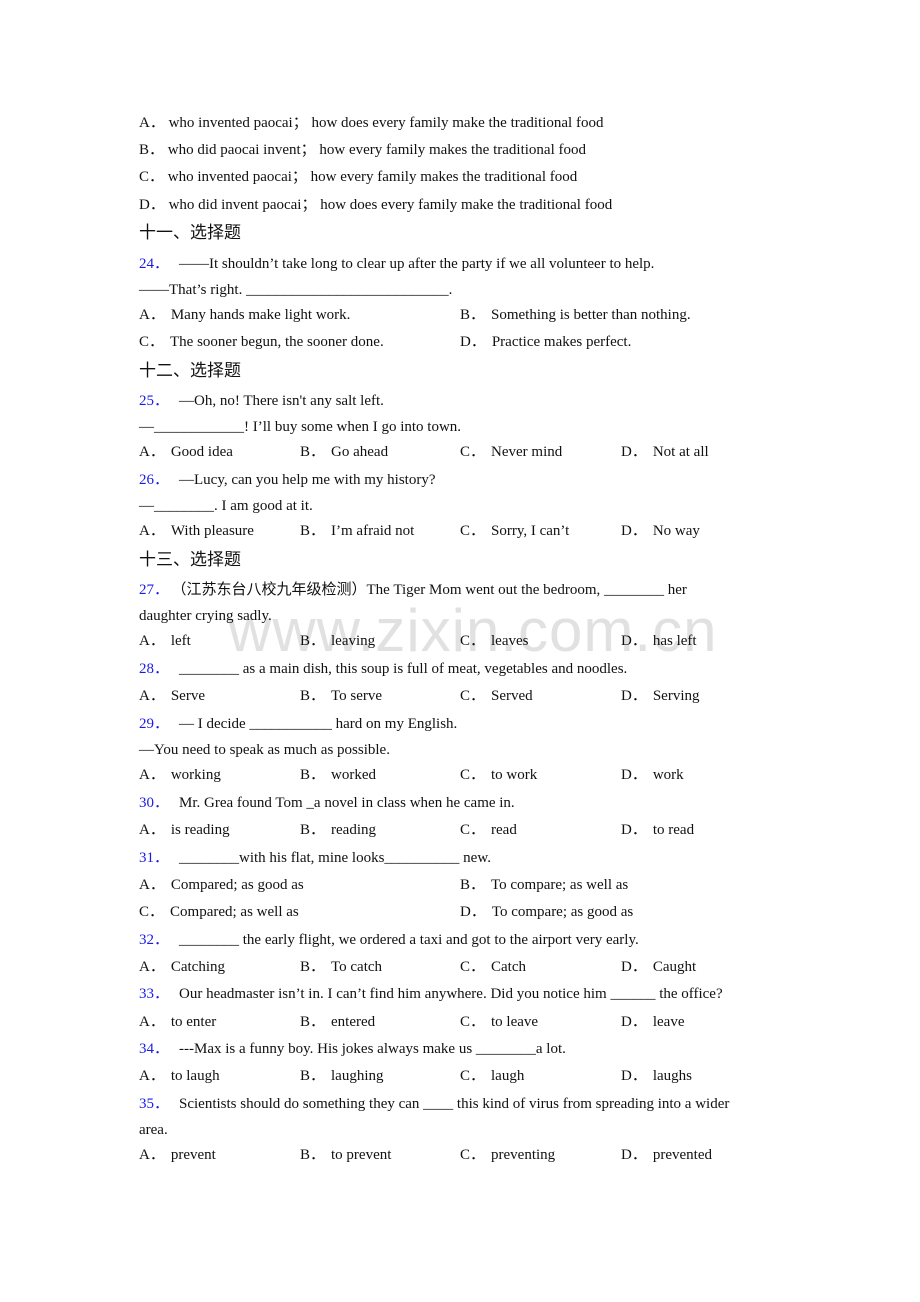 The image size is (920, 1302). Describe the element at coordinates (546, 912) in the screenshot. I see `q31-option-d: D． To compare; as good as` at that location.